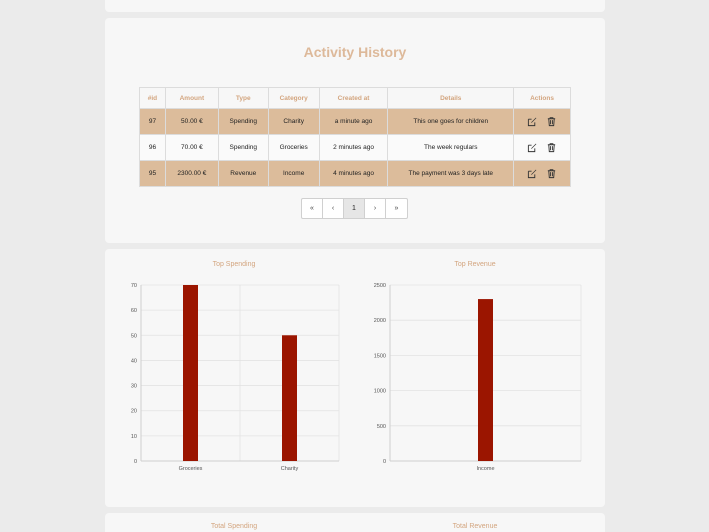 This screenshot has width=709, height=532. I want to click on x-tick-label: Groceries, so click(191, 469).